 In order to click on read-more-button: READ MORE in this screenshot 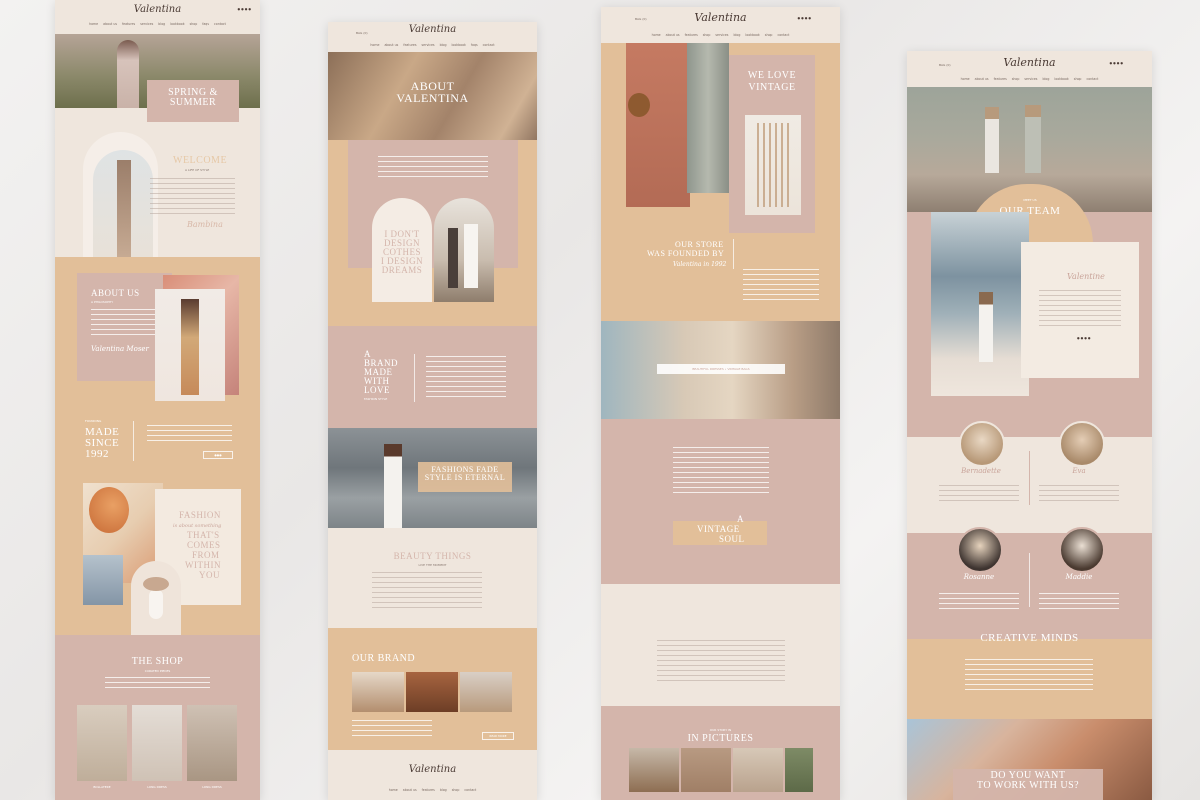, I will do `click(498, 736)`.